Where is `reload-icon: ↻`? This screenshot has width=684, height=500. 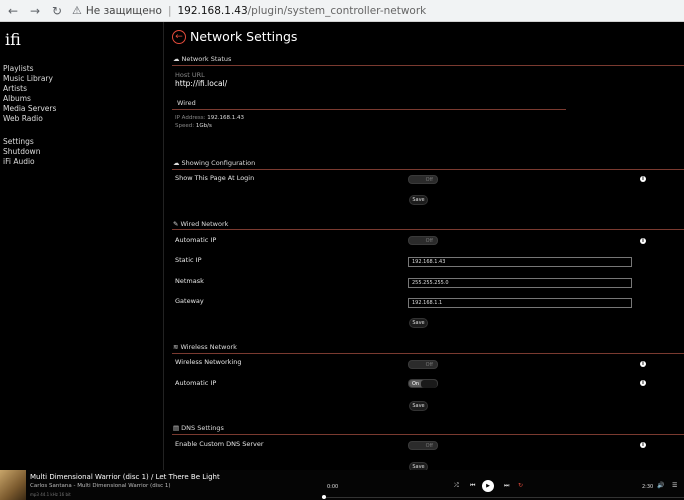
reload-icon: ↻ is located at coordinates (57, 11).